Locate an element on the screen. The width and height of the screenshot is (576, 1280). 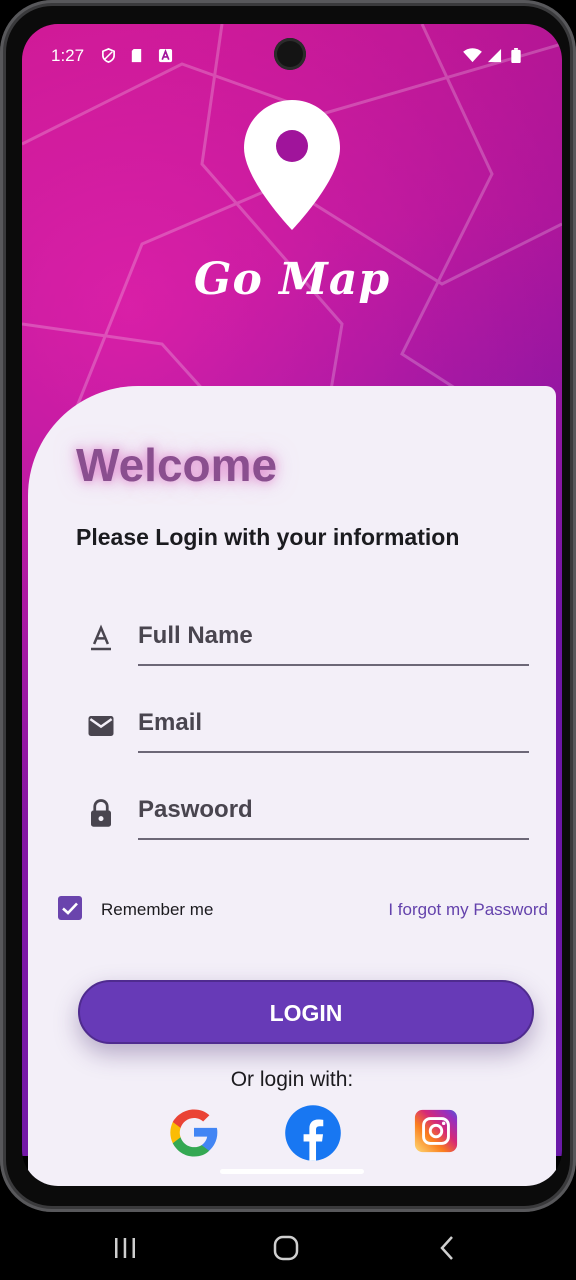
app-name: Go Map is located at coordinates (292, 279).